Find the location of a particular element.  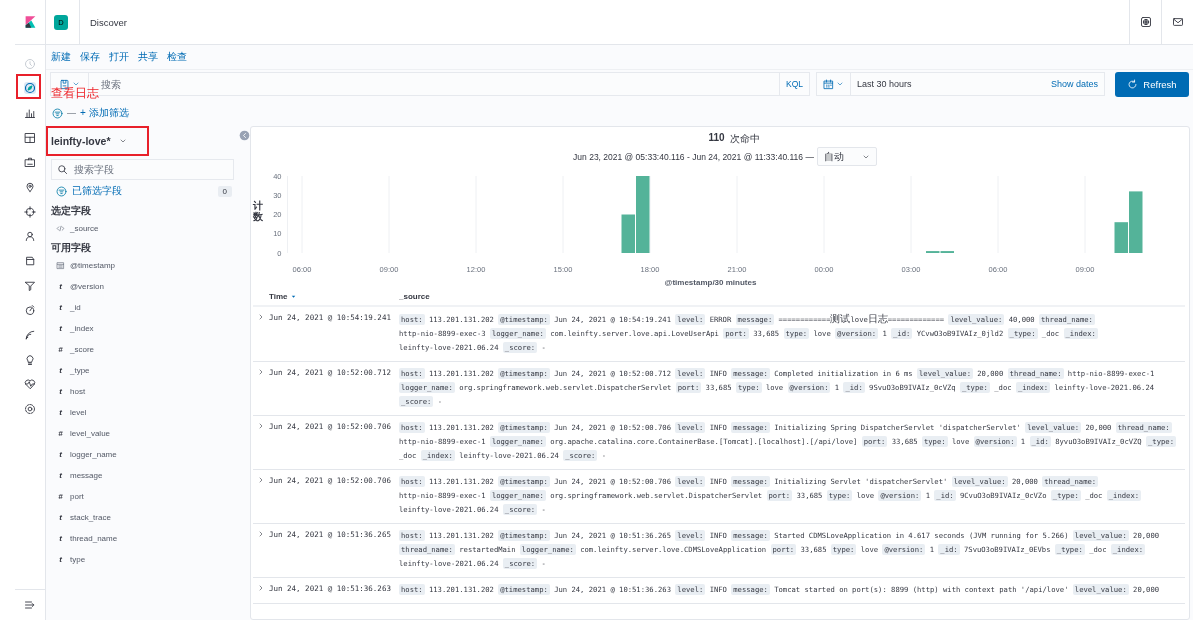

funnel-icon is located at coordinates (30, 285).